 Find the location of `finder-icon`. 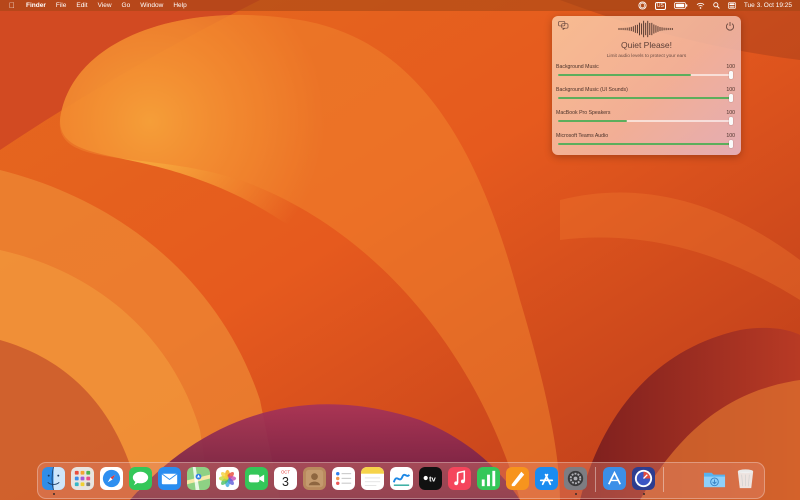

finder-icon is located at coordinates (53, 478).